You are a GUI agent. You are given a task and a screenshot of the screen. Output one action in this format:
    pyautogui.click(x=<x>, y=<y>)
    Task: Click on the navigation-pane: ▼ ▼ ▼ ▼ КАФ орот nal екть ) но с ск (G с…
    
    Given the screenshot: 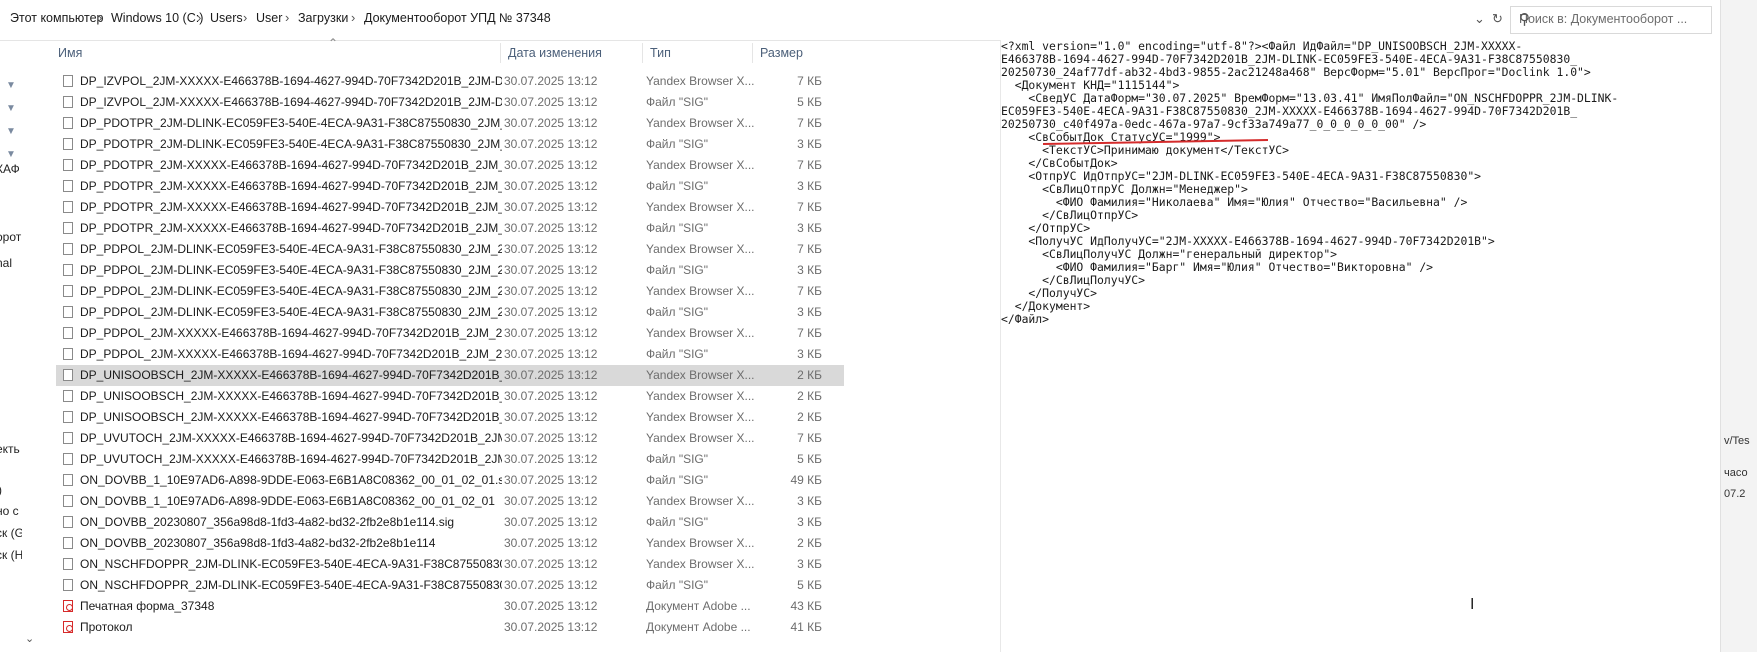 What is the action you would take?
    pyautogui.click(x=11, y=346)
    